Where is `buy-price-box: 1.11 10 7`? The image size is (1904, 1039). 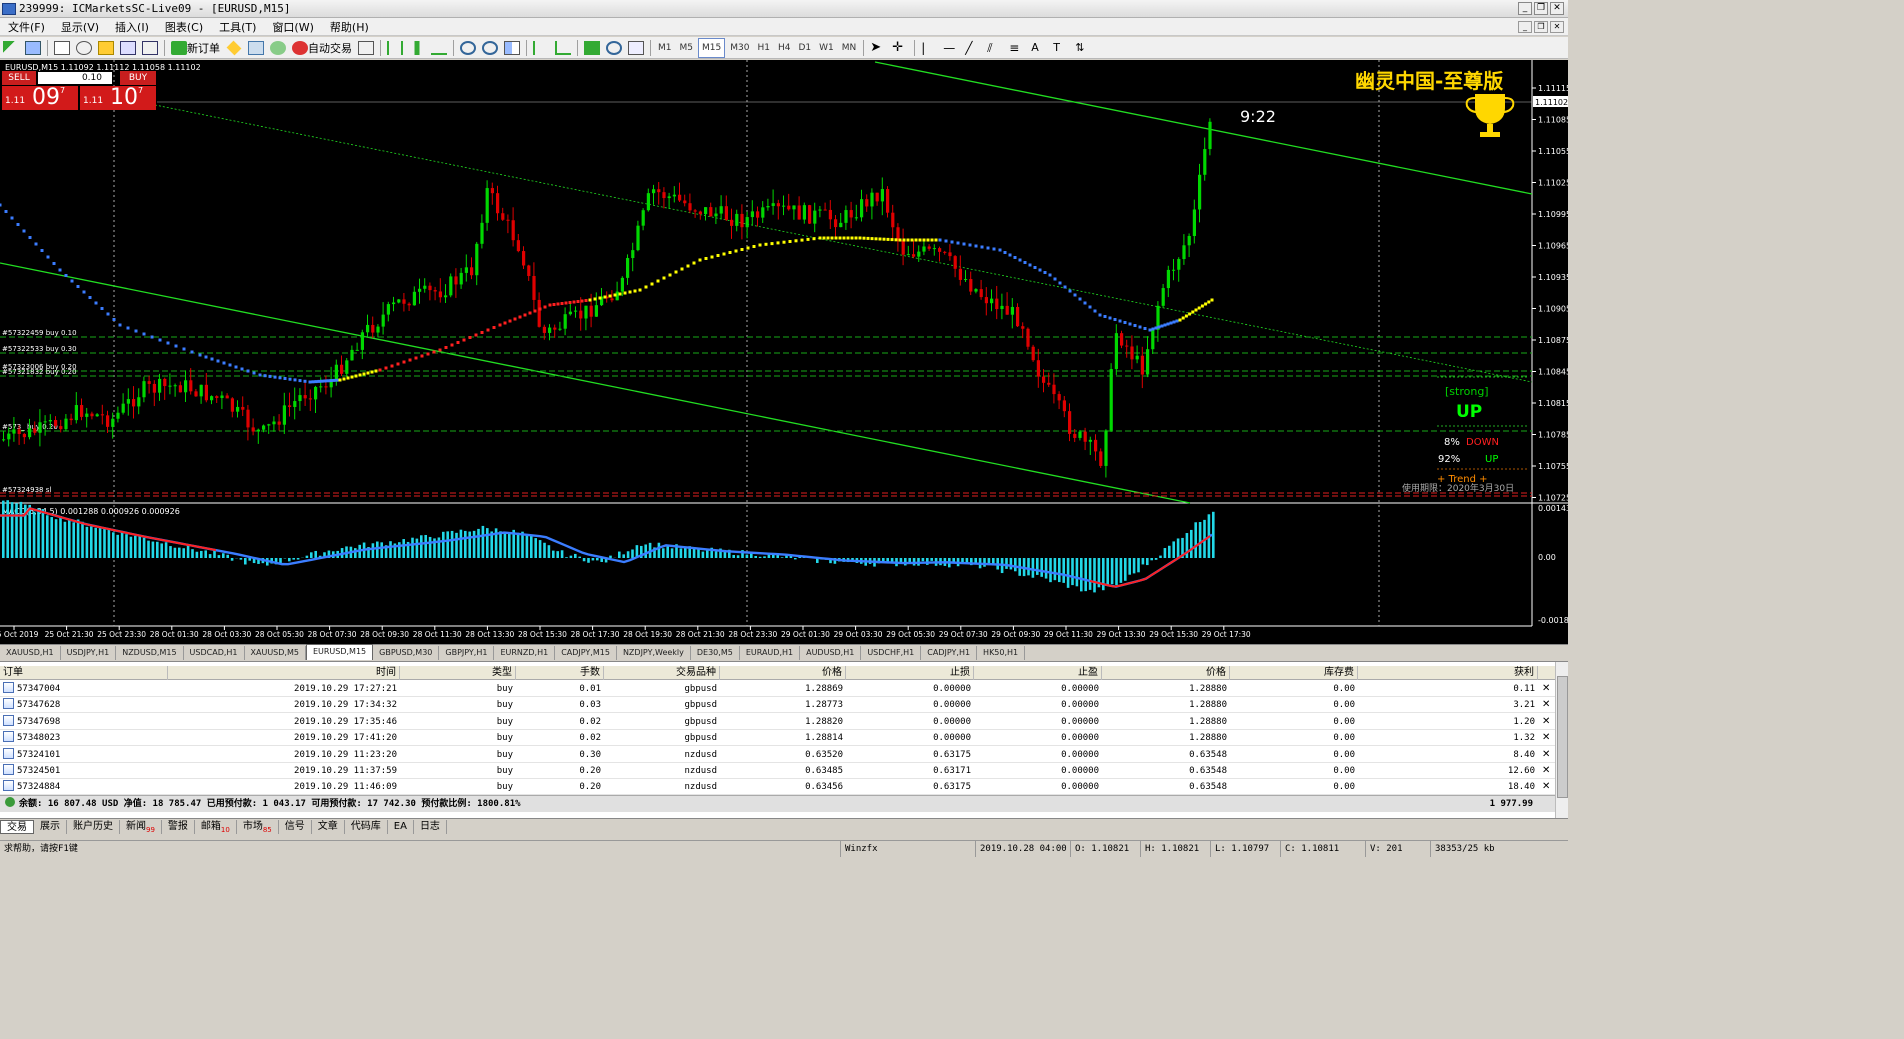
buy-price-box: 1.11 10 7 is located at coordinates (118, 98).